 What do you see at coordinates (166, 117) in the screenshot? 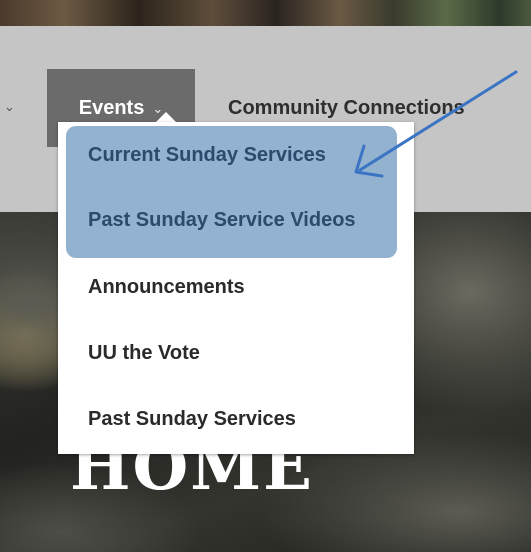
I see `dropdown-caret` at bounding box center [166, 117].